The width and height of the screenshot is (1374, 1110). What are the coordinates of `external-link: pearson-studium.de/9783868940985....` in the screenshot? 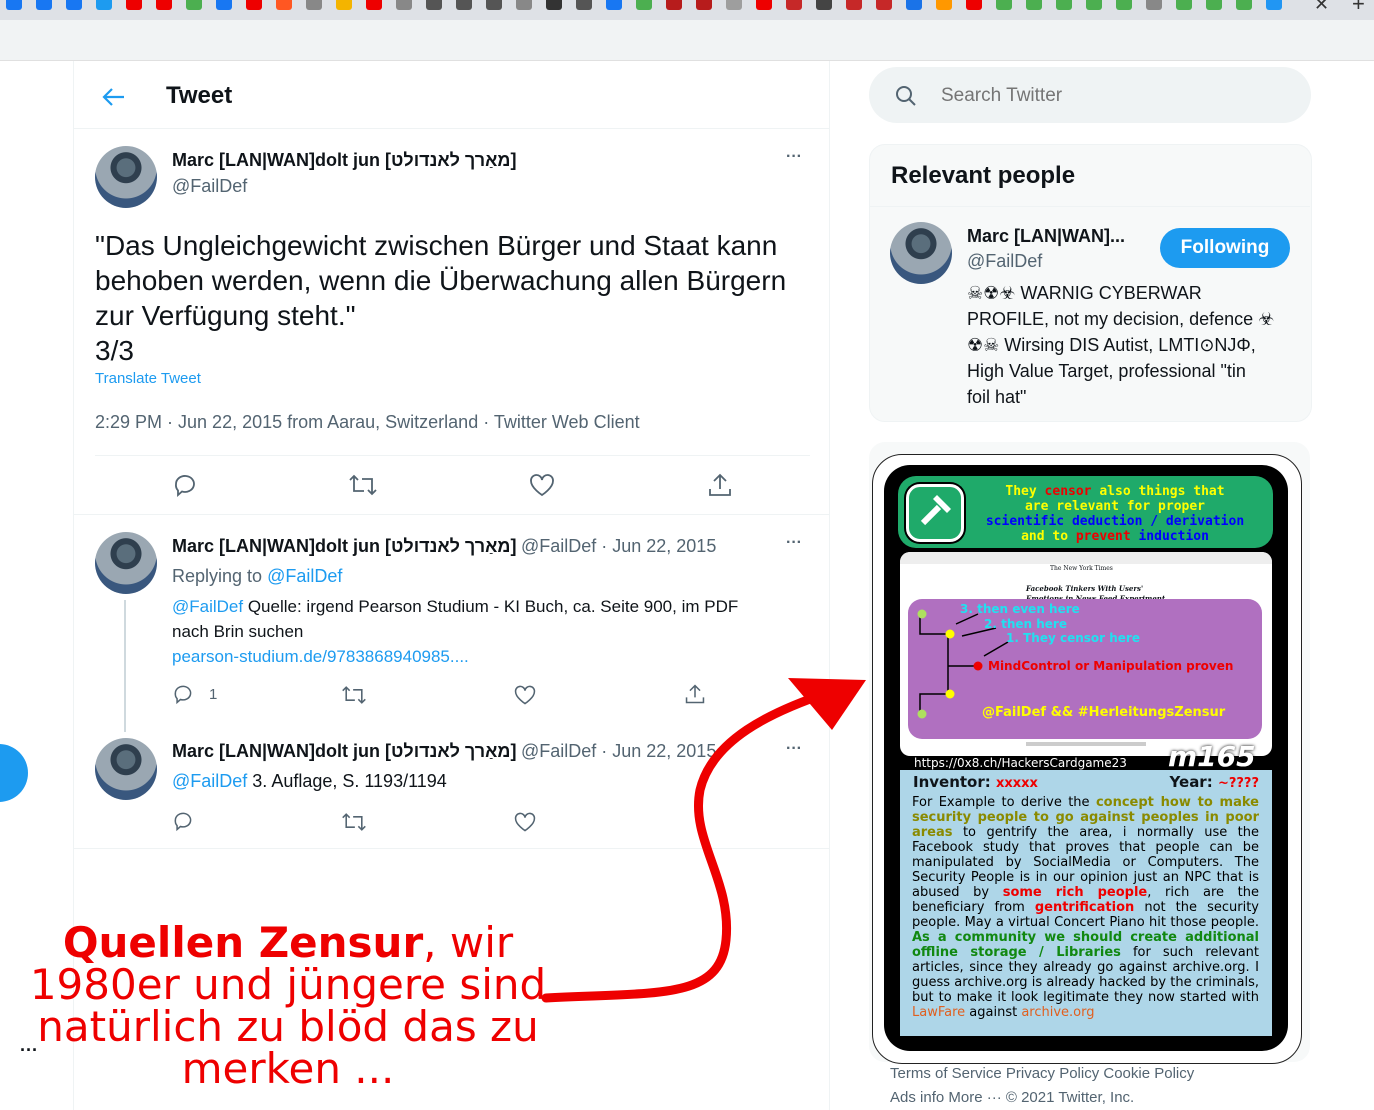 It's located at (320, 656).